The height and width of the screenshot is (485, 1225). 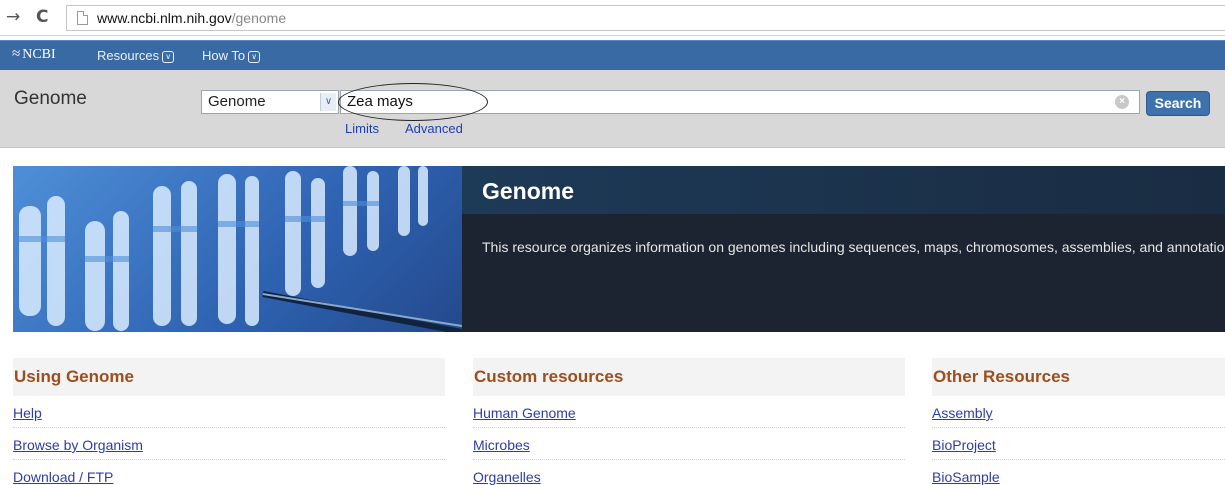 I want to click on link-list: Human Genome Microbes Organelles, so click(x=689, y=440).